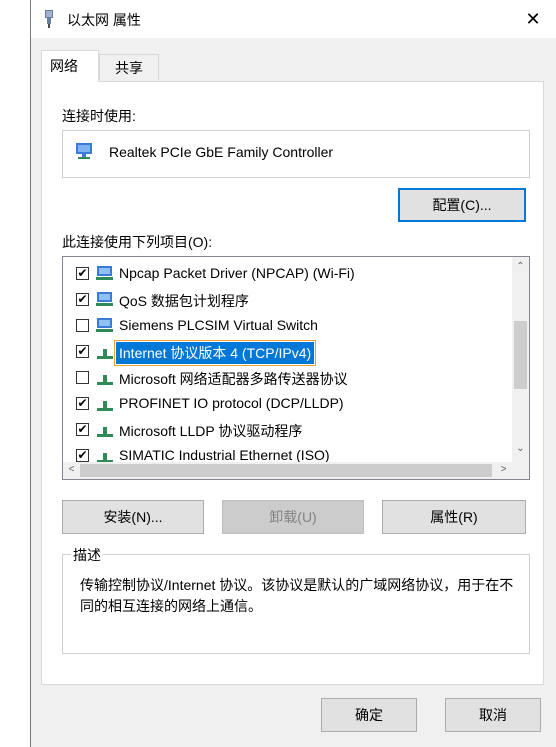 This screenshot has width=556, height=747. I want to click on horizontal-scrollbar: < >, so click(296, 470).